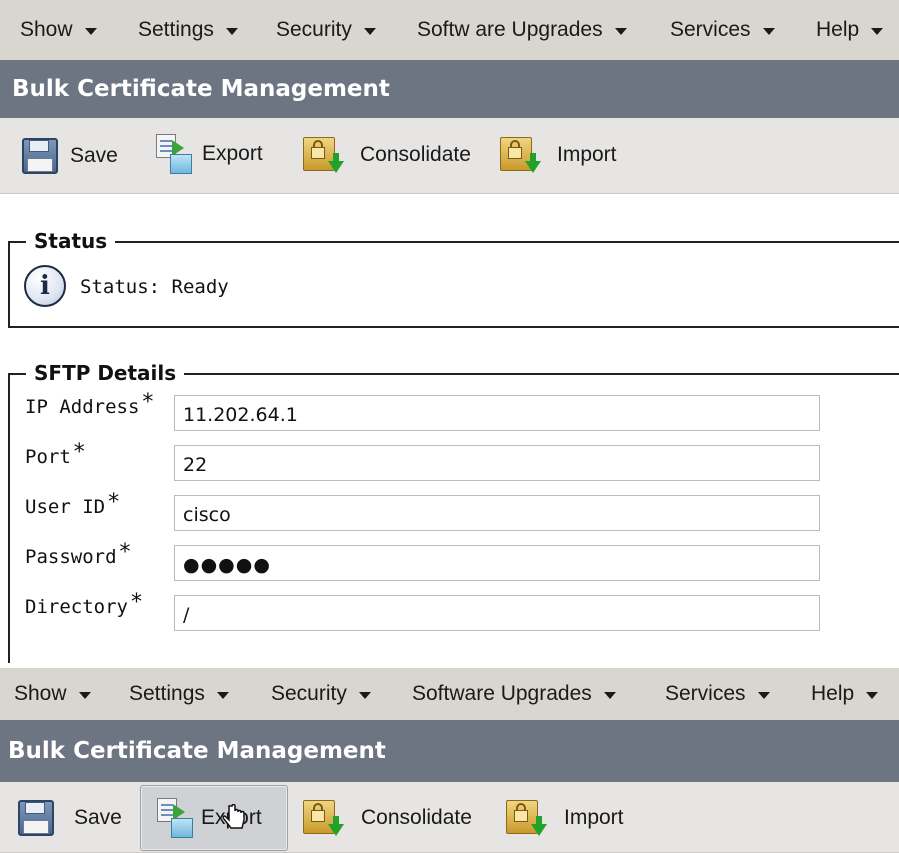 The image size is (899, 853). Describe the element at coordinates (497, 613) in the screenshot. I see `directory-input` at that location.